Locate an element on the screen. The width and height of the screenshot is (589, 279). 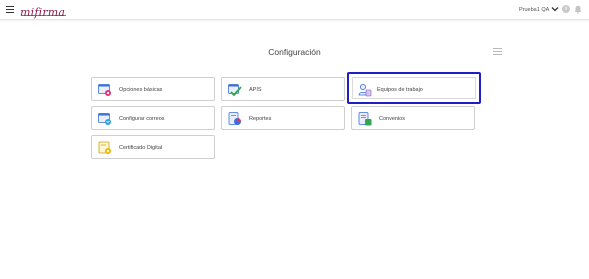
card-convenios: Convenios is located at coordinates (413, 118).